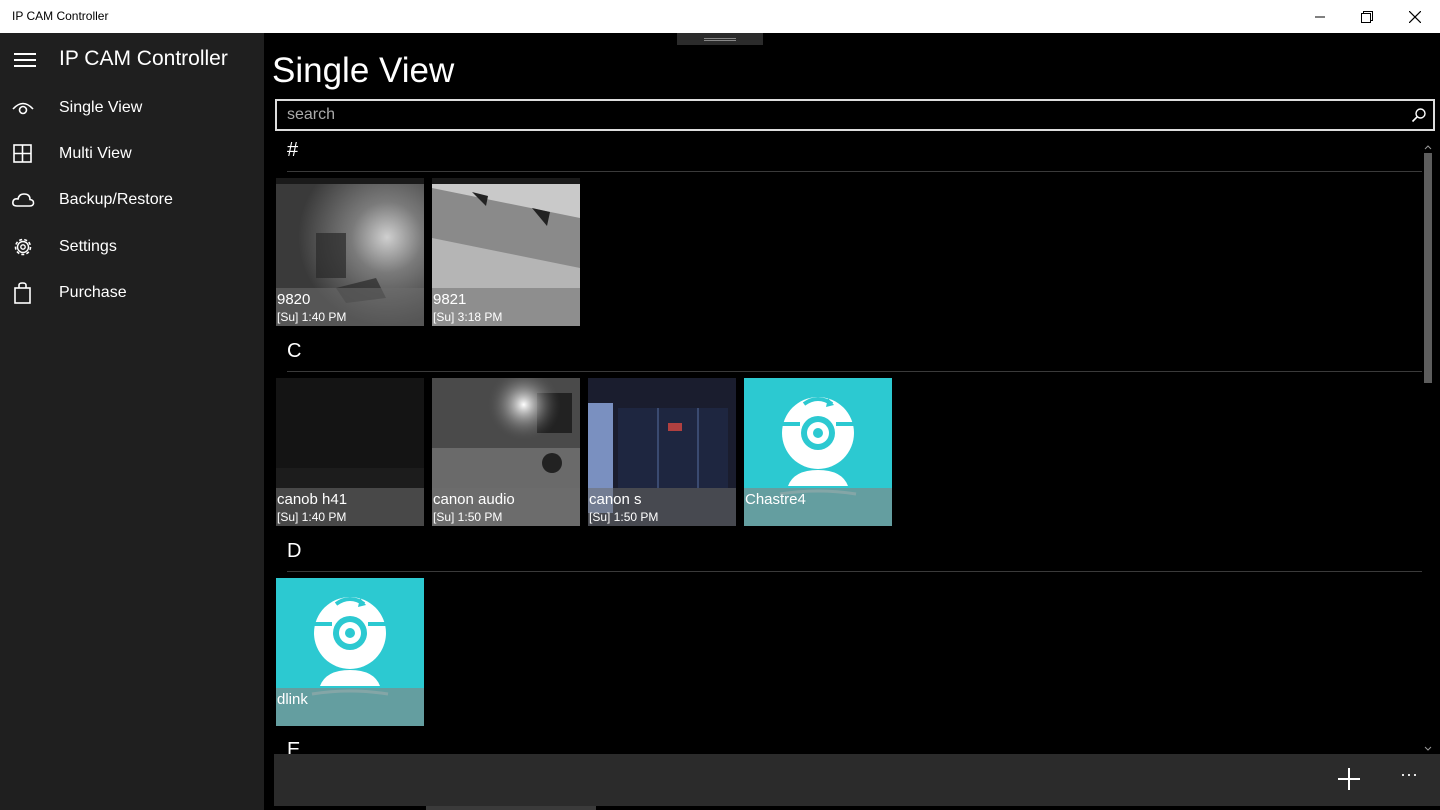  I want to click on title-bar: IP CAM Controller, so click(720, 16).